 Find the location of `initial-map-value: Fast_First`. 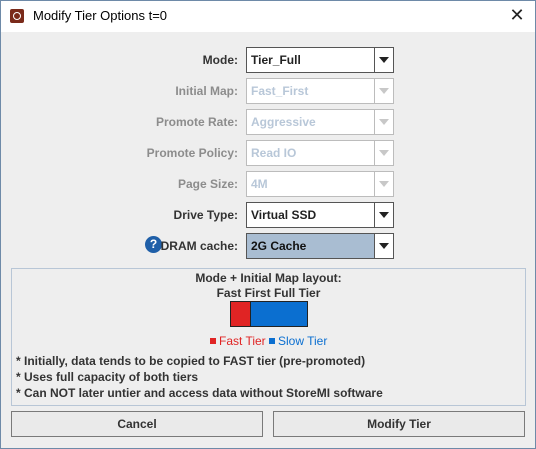

initial-map-value: Fast_First is located at coordinates (280, 91).